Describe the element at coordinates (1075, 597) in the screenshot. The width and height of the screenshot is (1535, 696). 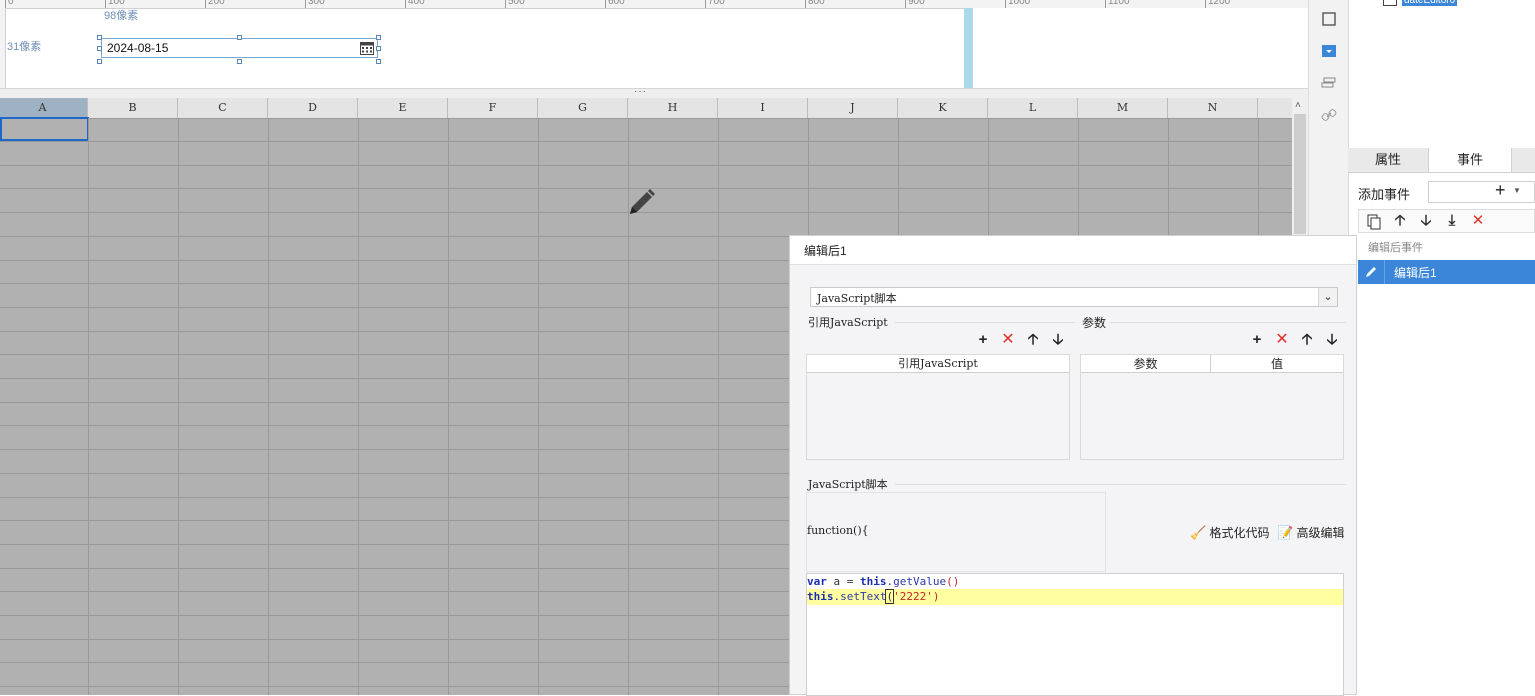
I see `code-line-current: this.setText('2222')` at that location.